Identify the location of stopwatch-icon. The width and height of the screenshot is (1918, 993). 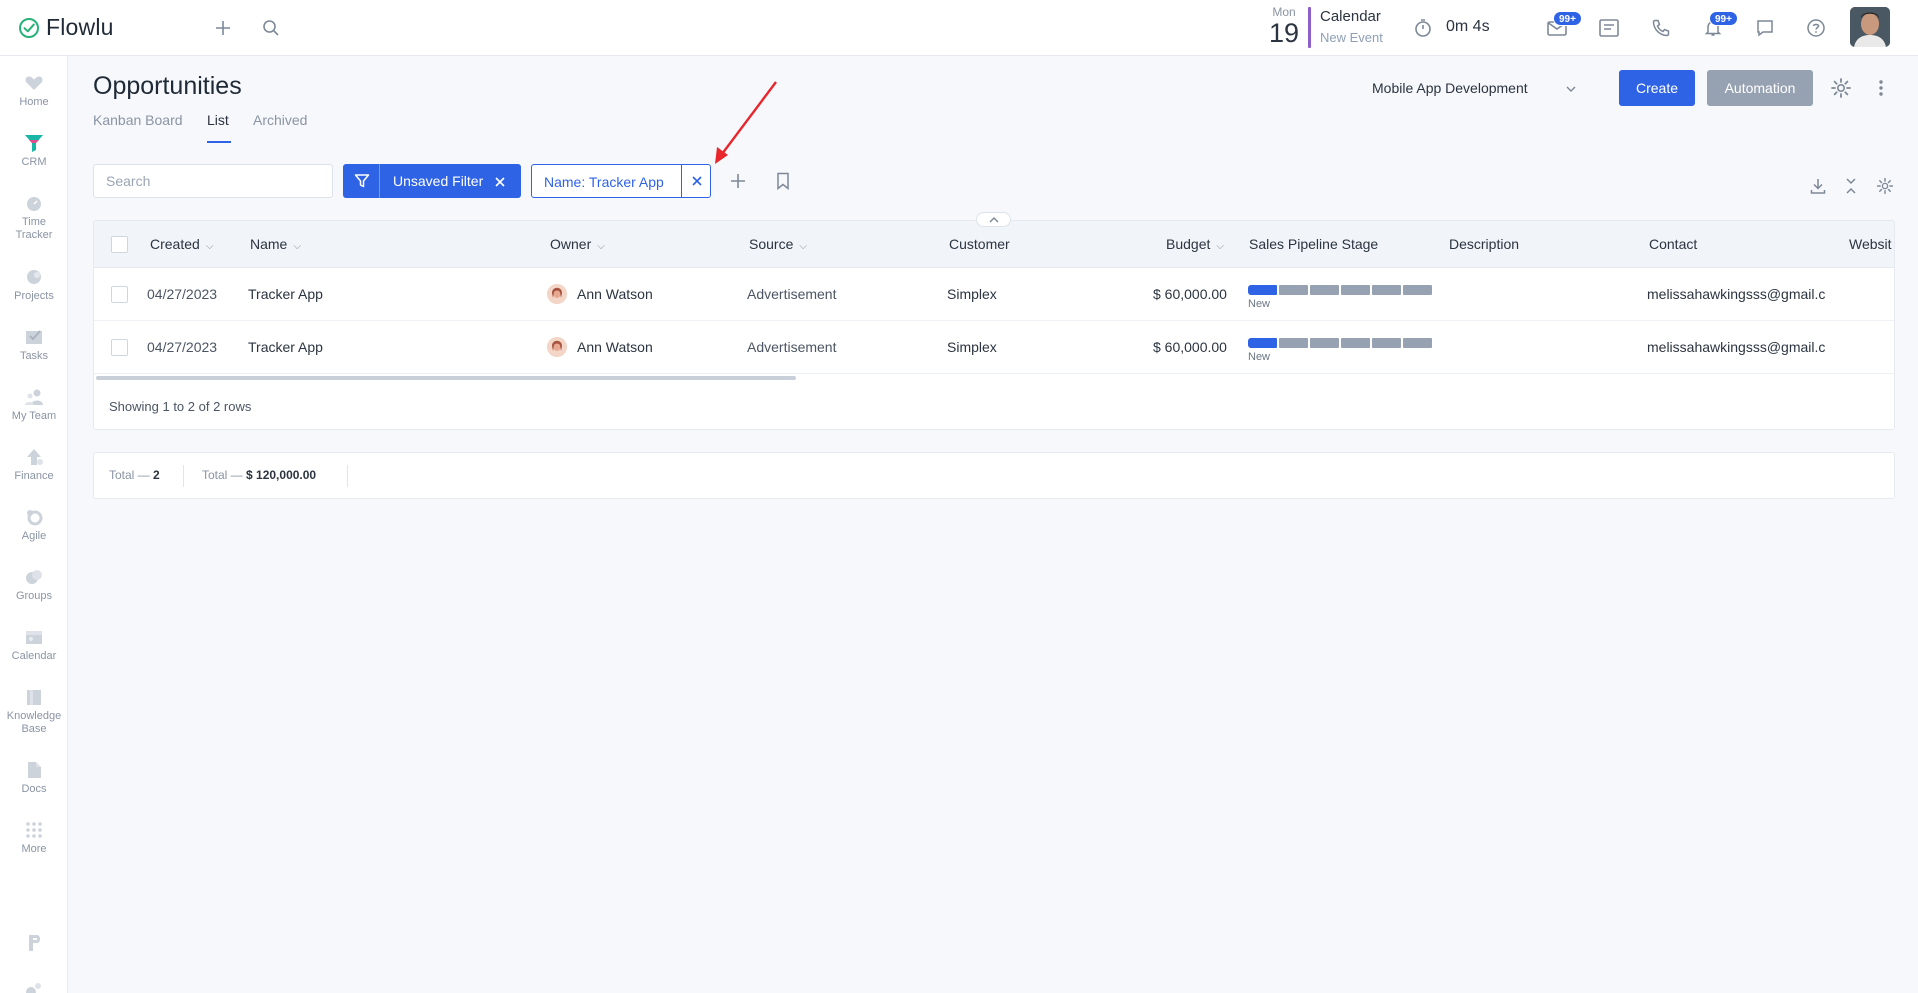
(1423, 28).